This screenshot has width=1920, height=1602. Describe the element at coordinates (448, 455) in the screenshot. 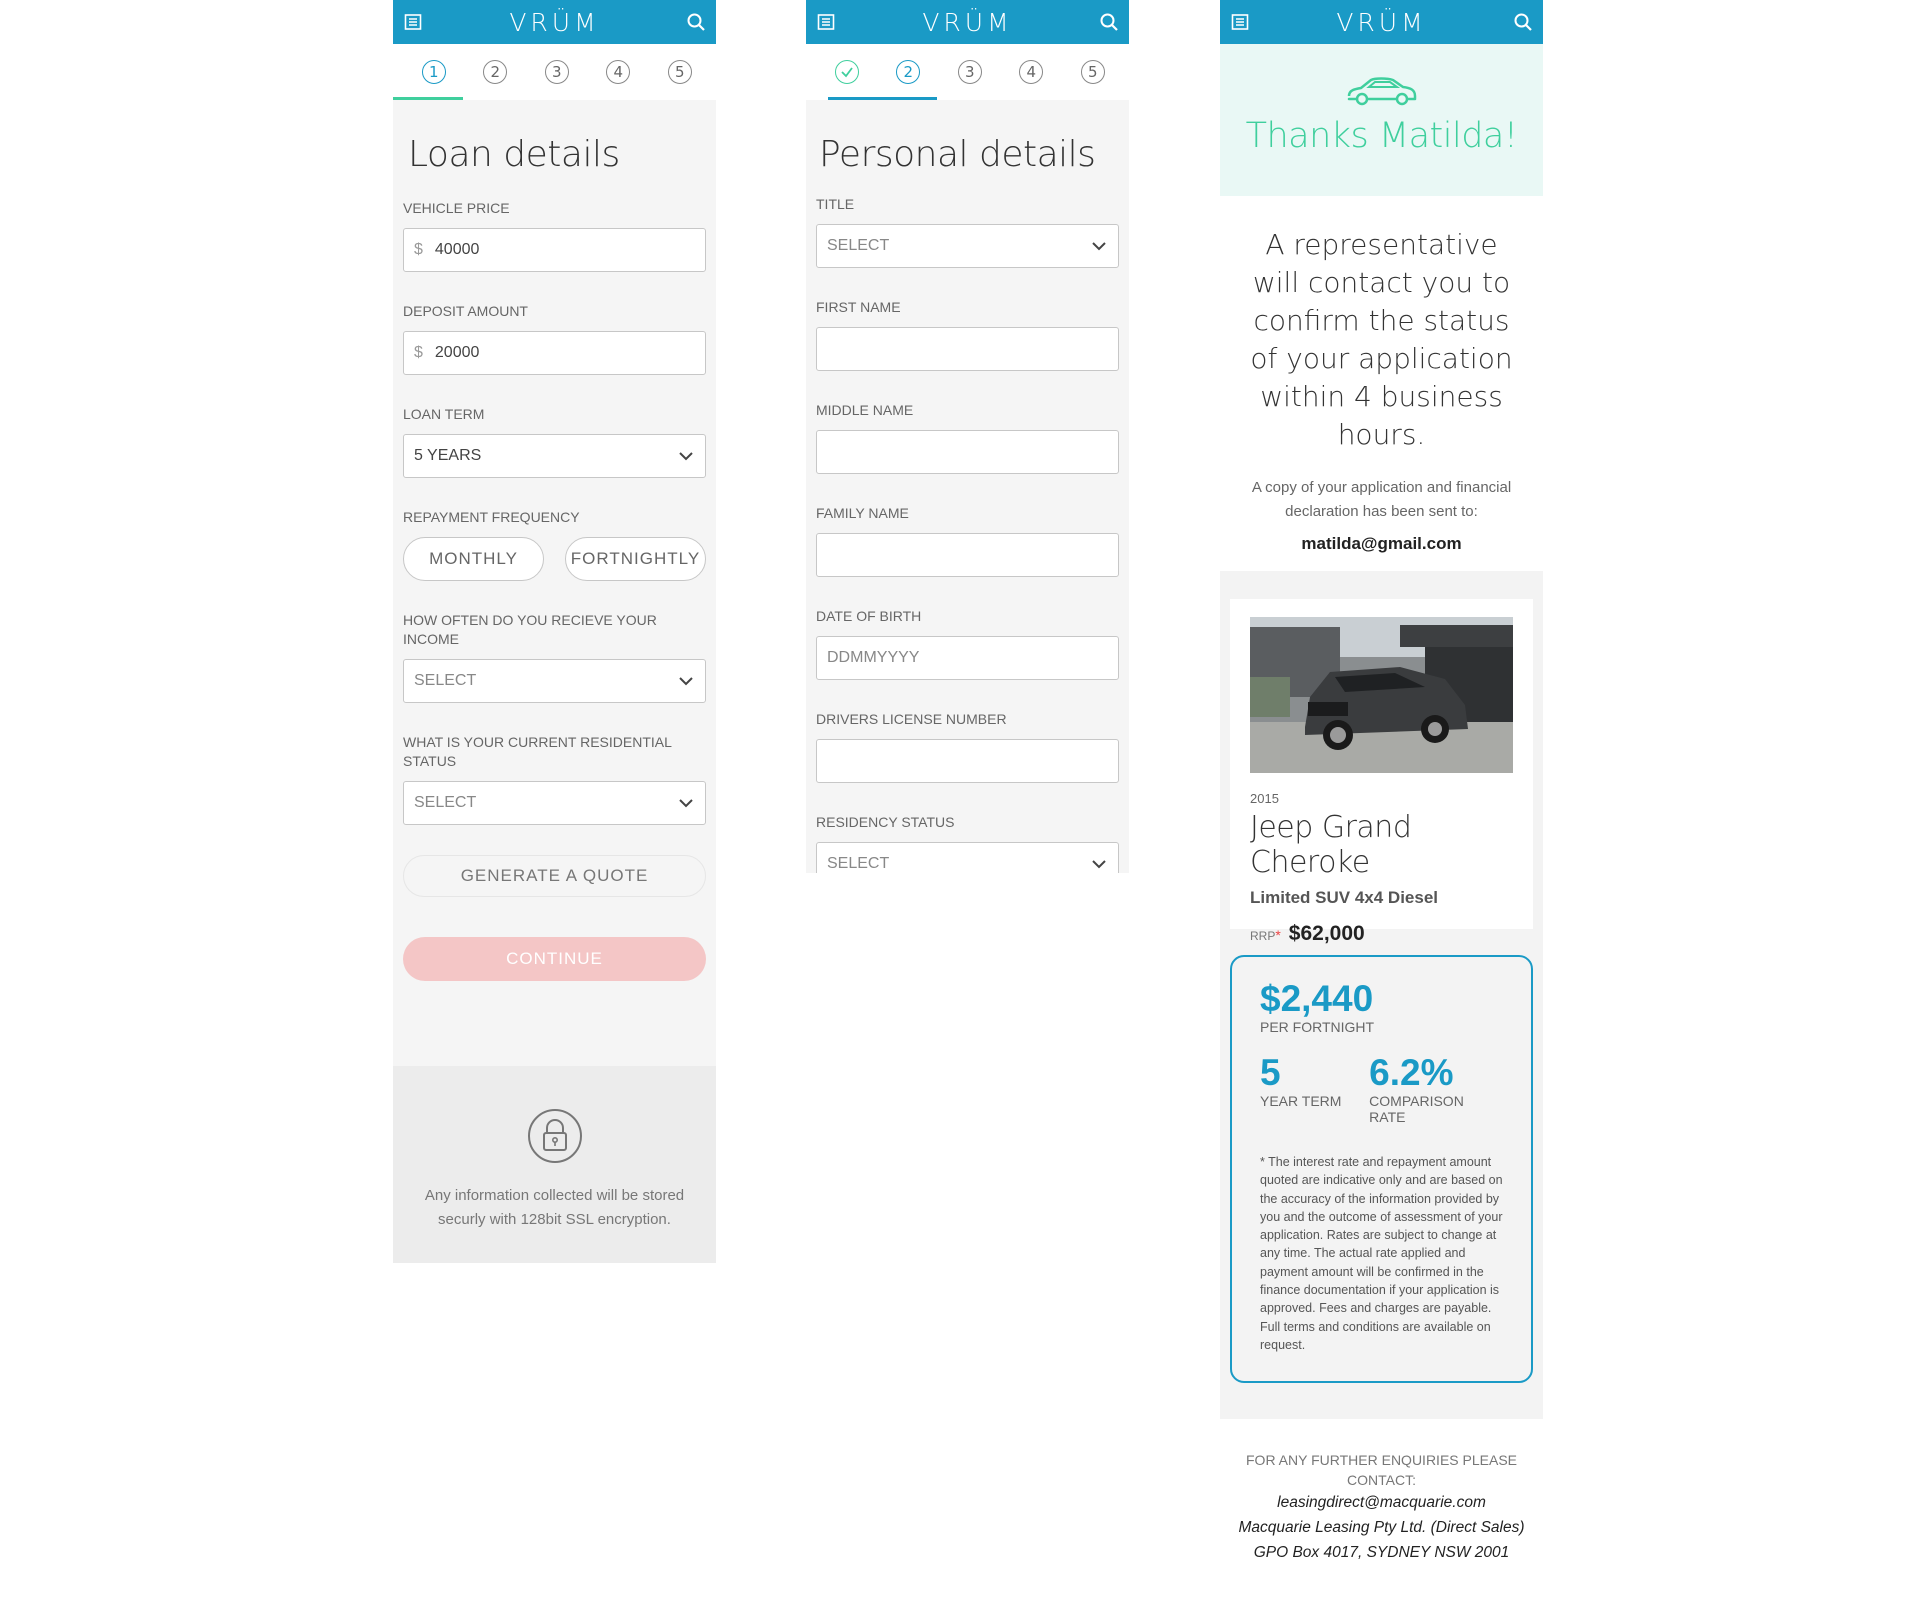

I see `loan-term-value: 5 YEARS` at that location.